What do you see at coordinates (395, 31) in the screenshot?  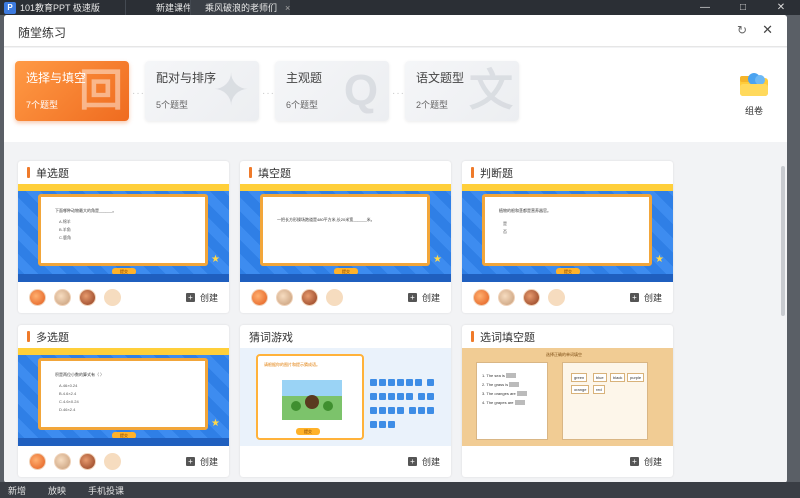 I see `dialog-header: 随堂练习 ↻ ✕` at bounding box center [395, 31].